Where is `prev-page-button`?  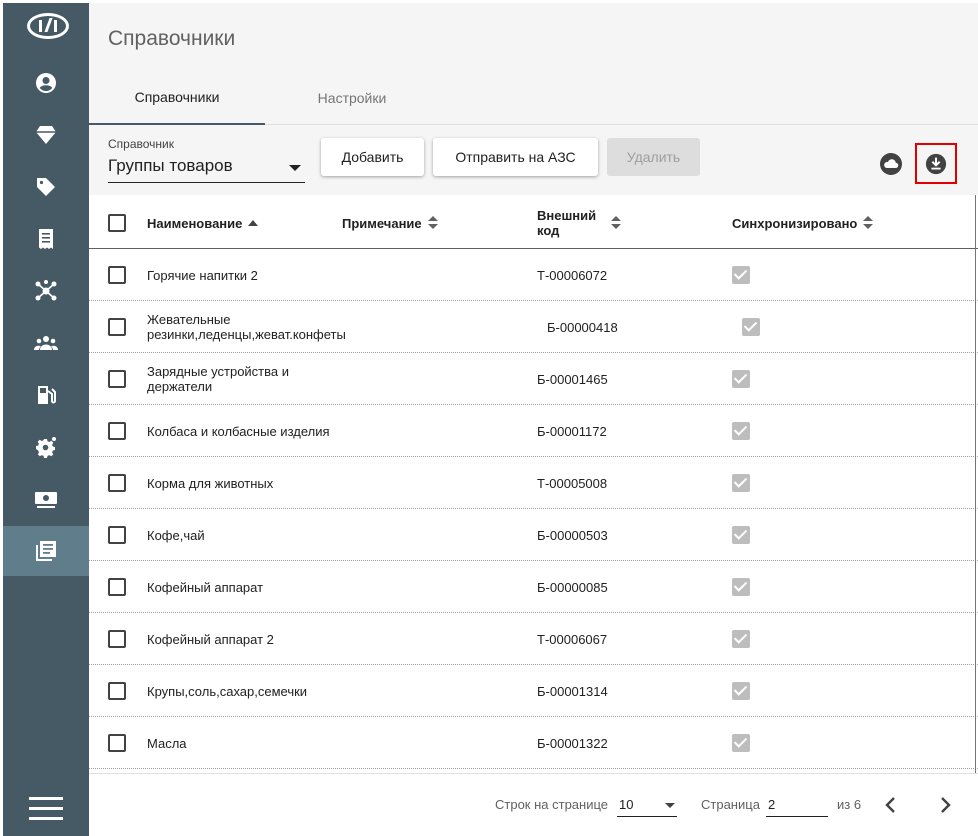
prev-page-button is located at coordinates (891, 805).